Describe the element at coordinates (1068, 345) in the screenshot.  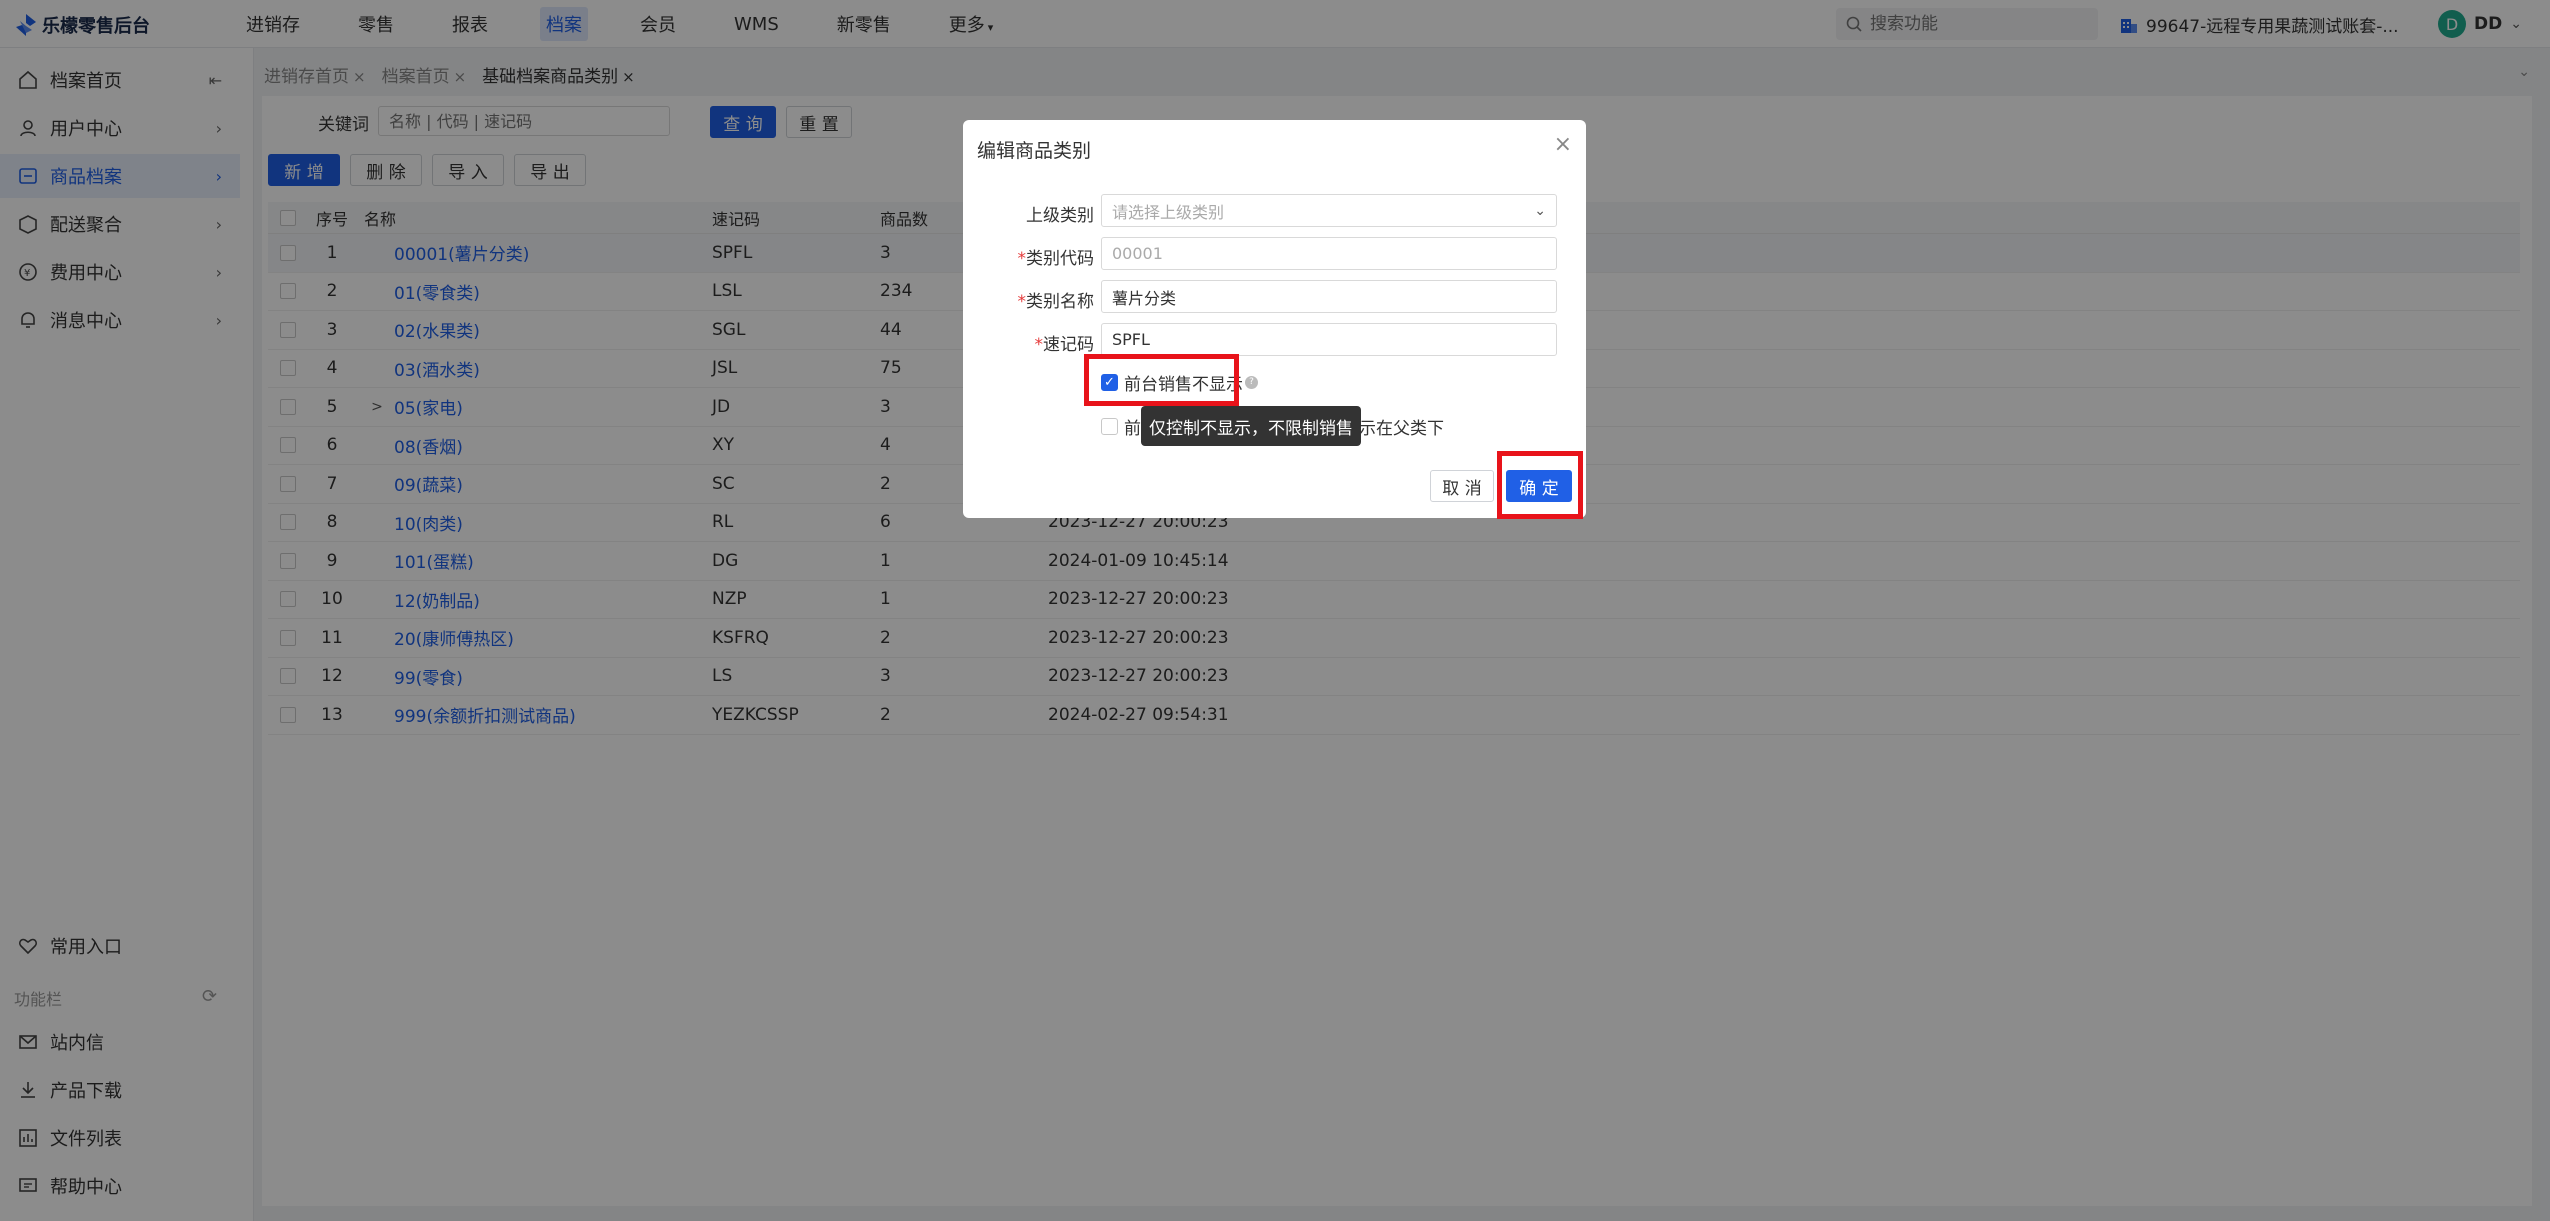
I see `shortcode-label-text: 速记码` at that location.